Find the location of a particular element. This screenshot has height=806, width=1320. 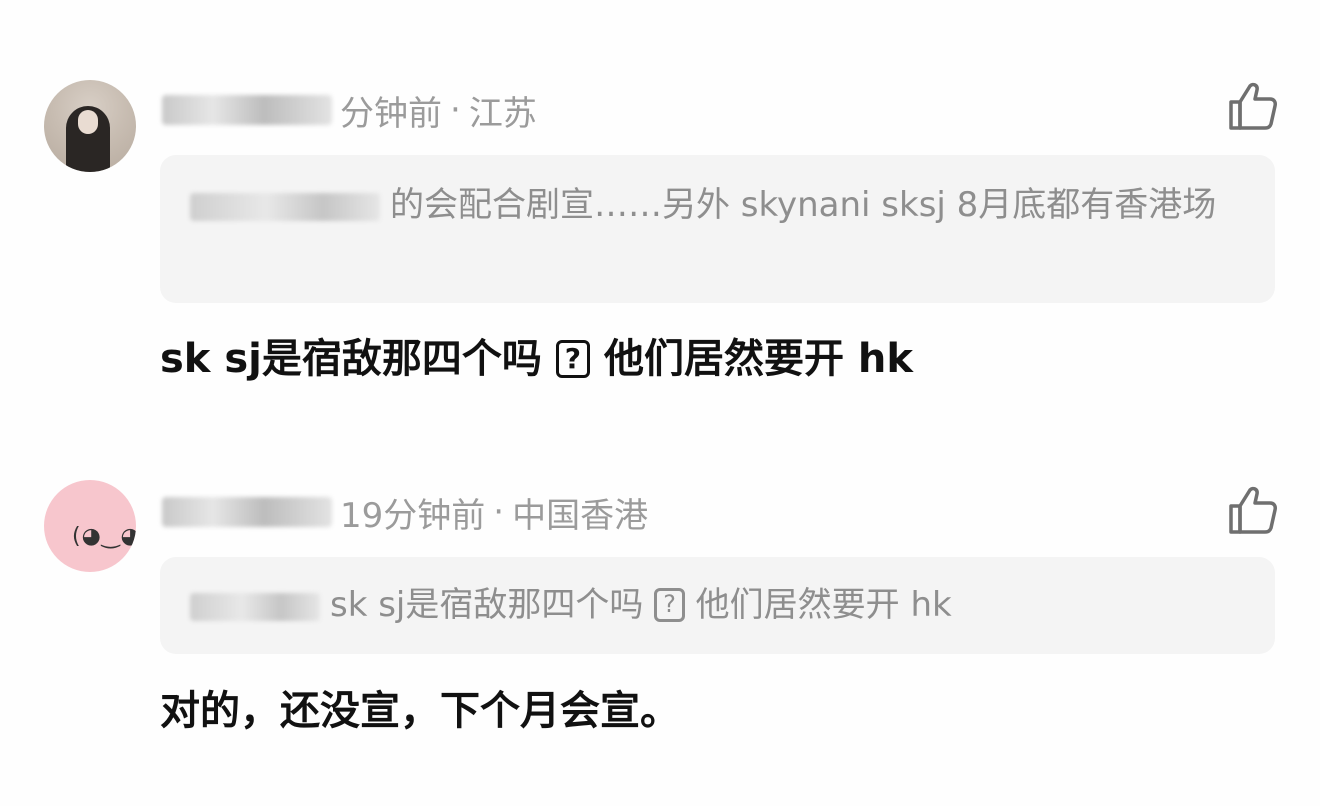

avatar: (◕‿◕) is located at coordinates (90, 526).